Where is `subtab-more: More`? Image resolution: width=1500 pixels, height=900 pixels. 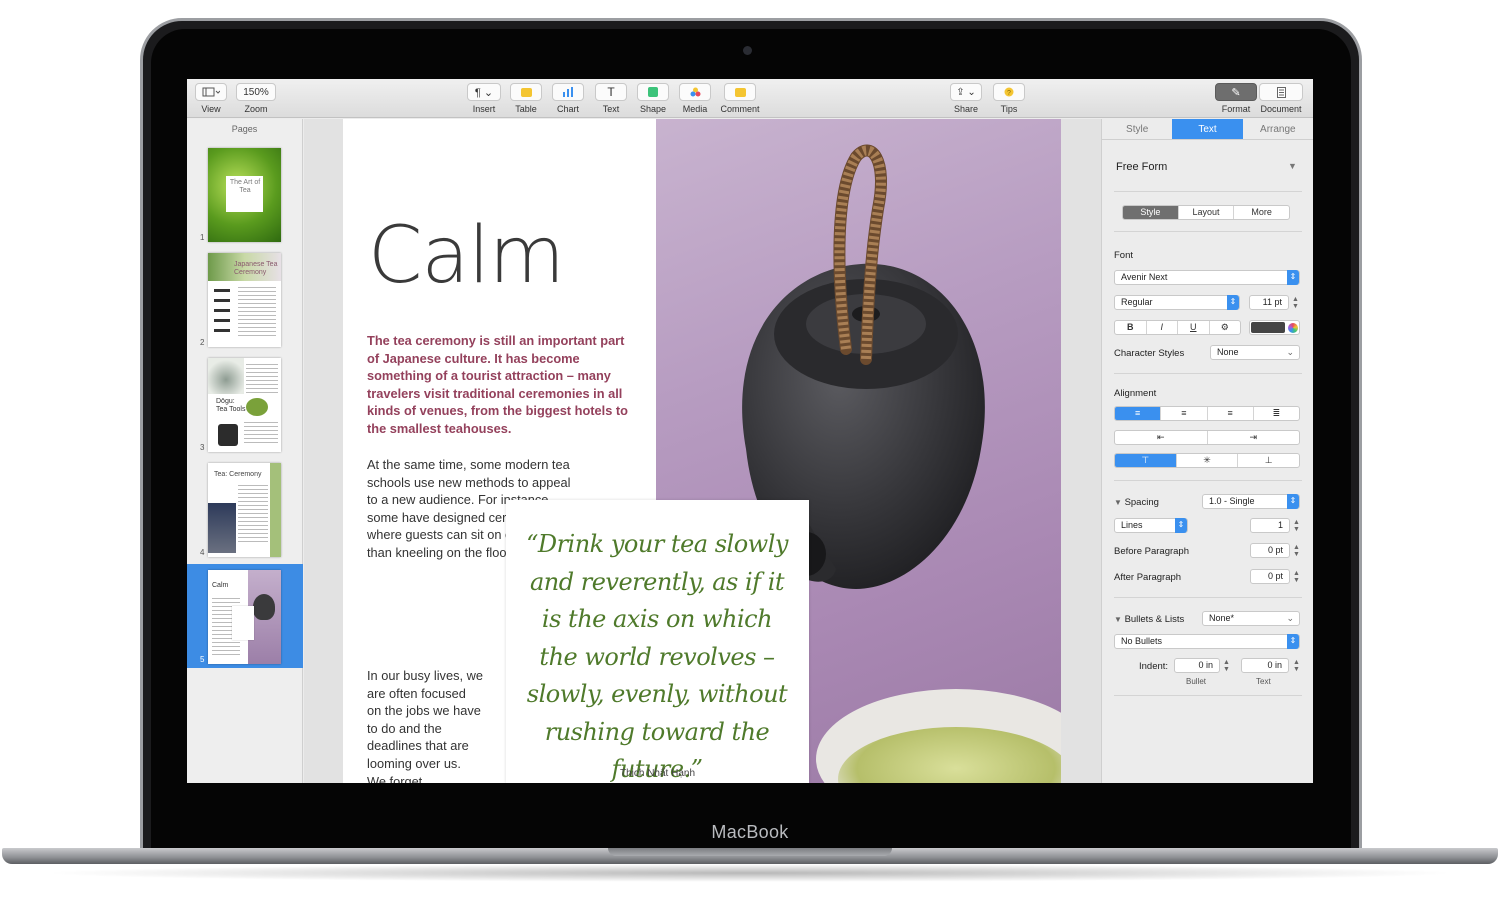
subtab-more: More is located at coordinates (1261, 212).